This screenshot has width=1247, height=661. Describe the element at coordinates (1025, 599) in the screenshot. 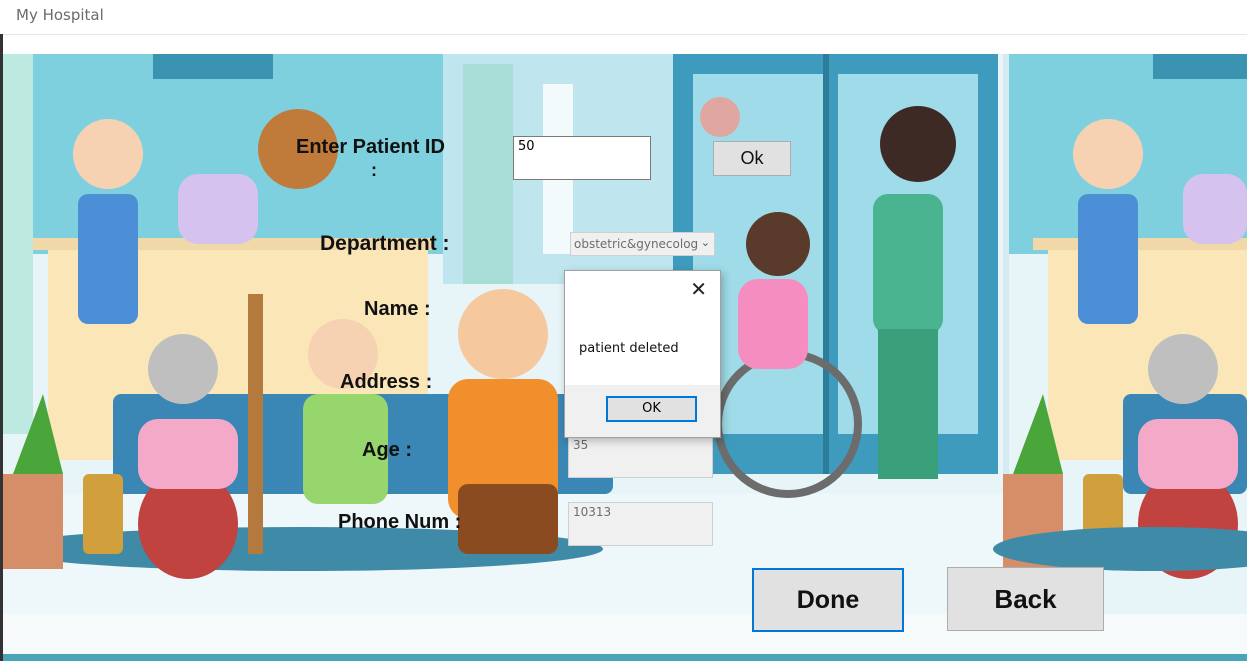

I see `back-button: Back` at that location.